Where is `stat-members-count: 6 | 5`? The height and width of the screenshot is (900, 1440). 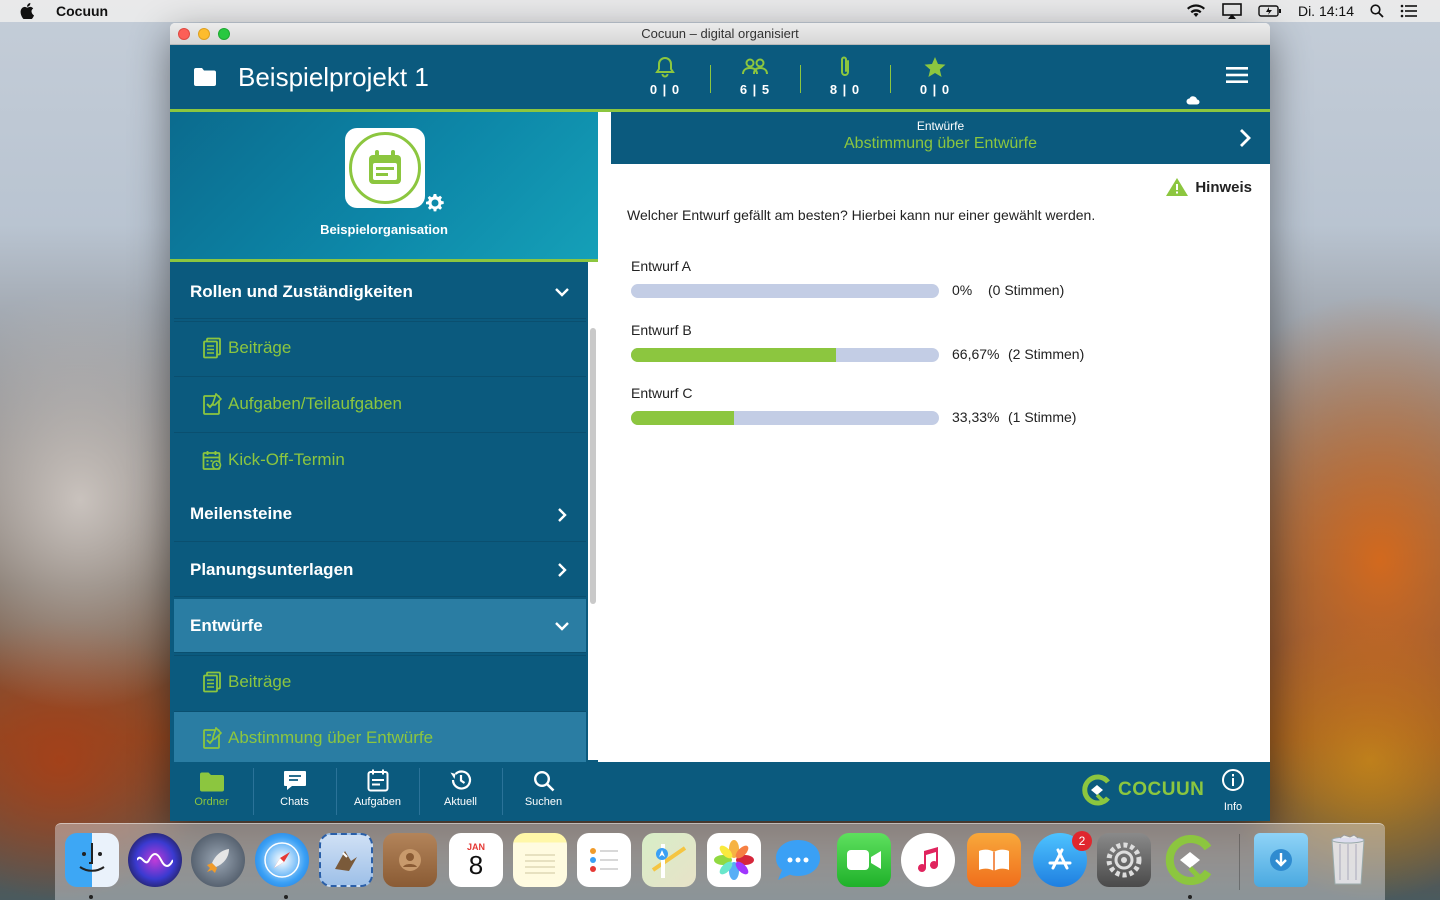
stat-members-count: 6 | 5 is located at coordinates (755, 89).